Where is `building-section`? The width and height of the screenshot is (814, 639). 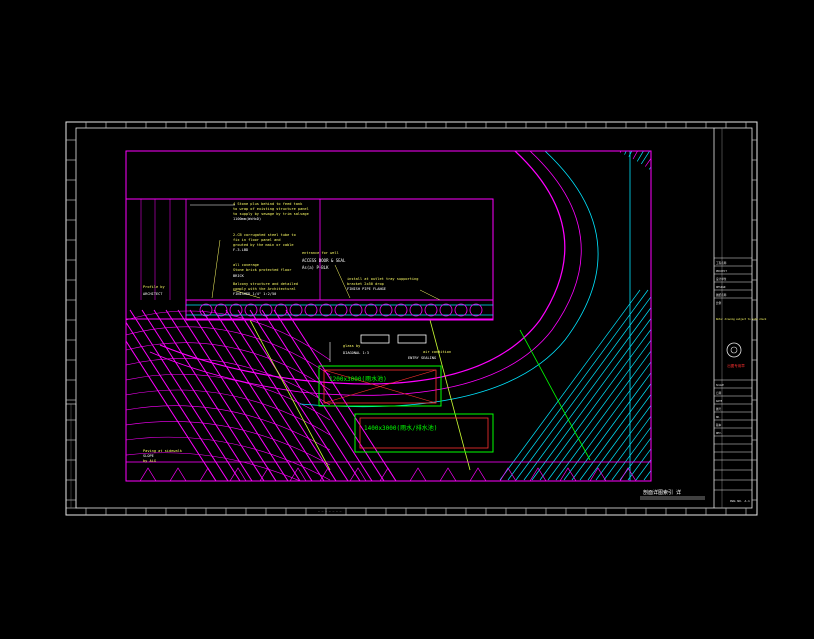
building-section is located at coordinates (309, 280).